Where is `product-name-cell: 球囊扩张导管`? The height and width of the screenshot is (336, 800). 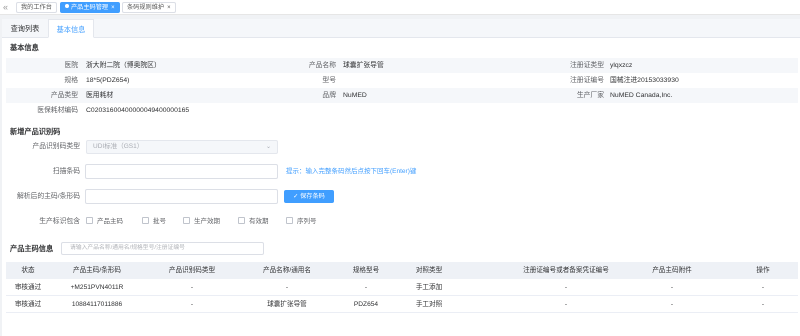 product-name-cell: 球囊扩张导管 is located at coordinates (287, 304).